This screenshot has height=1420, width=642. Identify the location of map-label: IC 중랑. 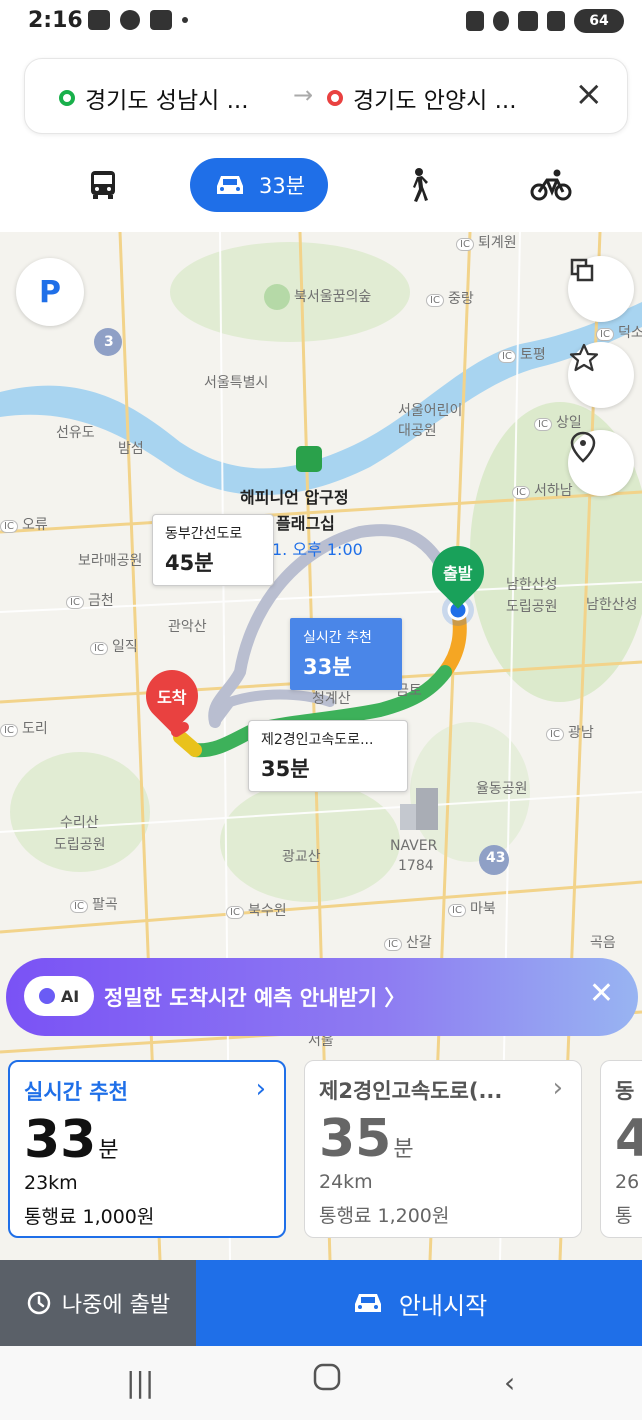
(450, 298).